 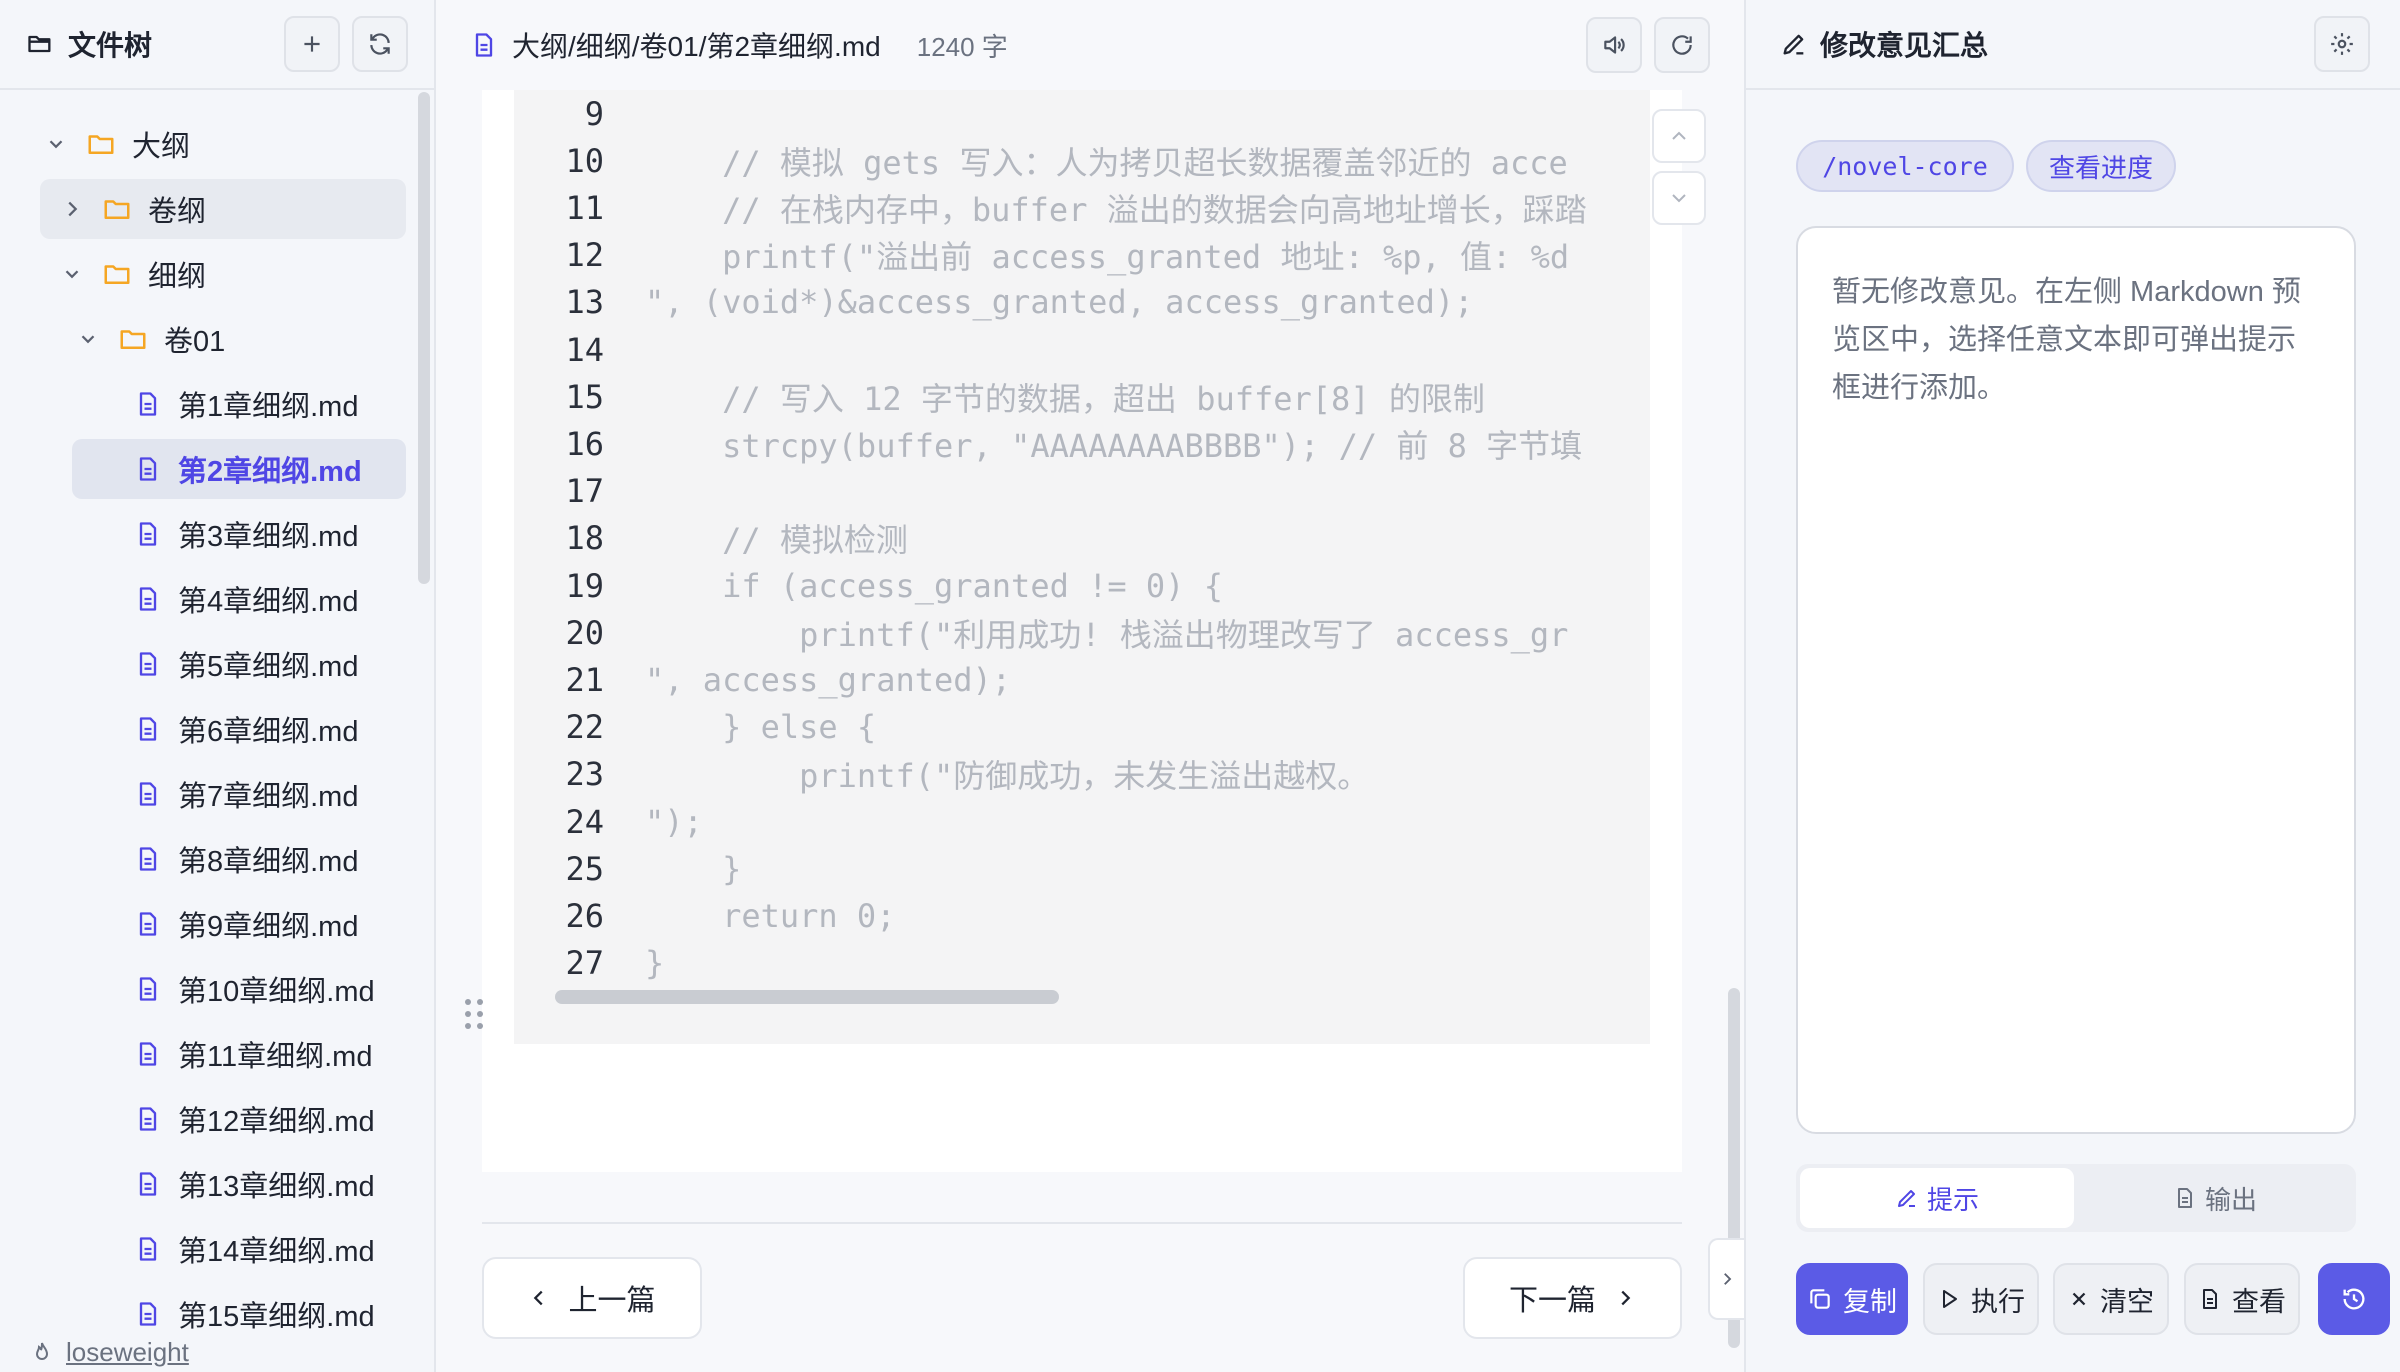 I want to click on tree-folder: 大纲, so click(x=117, y=144).